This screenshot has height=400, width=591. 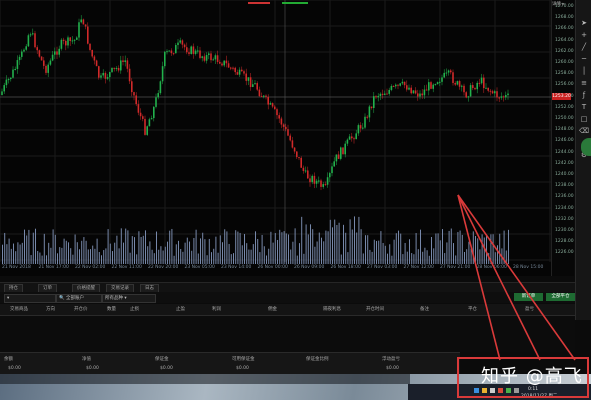 I want to click on annotation-arrows, so click(x=516, y=277).